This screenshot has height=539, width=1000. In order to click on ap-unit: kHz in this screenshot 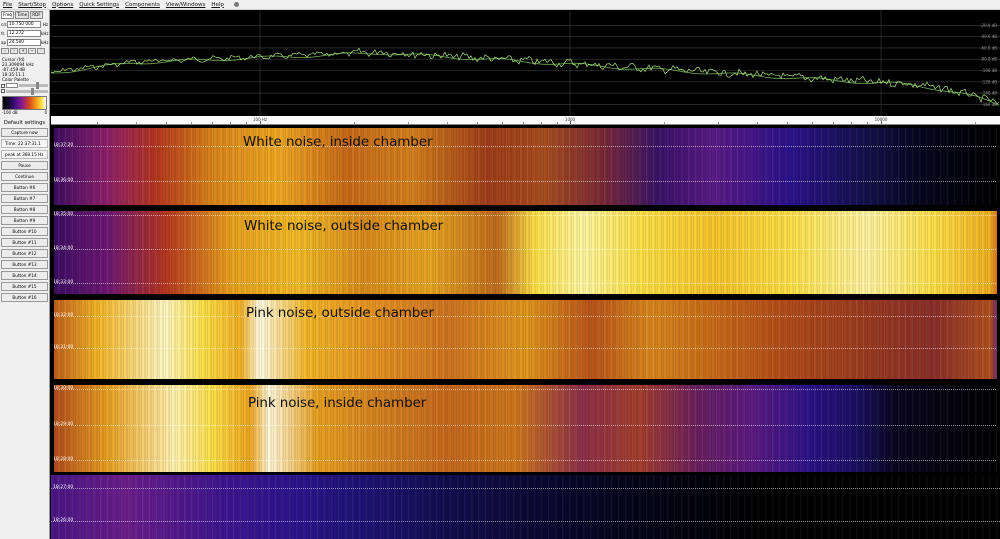, I will do `click(45, 42)`.